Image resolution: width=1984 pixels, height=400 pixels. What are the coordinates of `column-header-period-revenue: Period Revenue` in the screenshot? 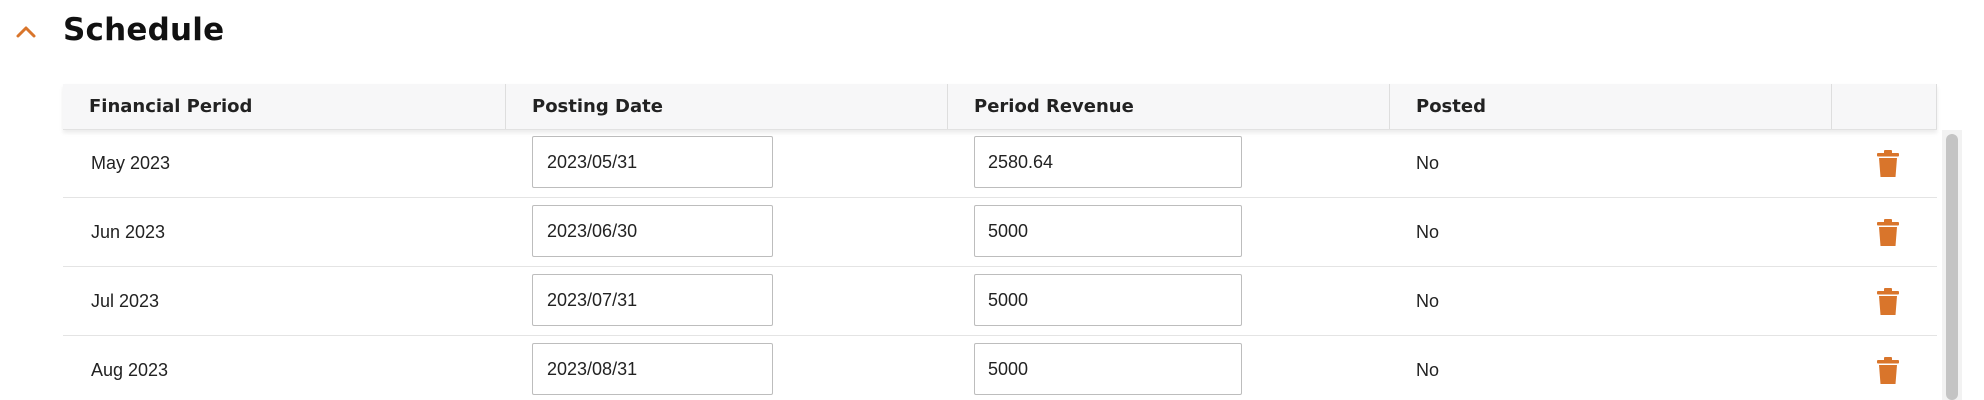 It's located at (1169, 106).